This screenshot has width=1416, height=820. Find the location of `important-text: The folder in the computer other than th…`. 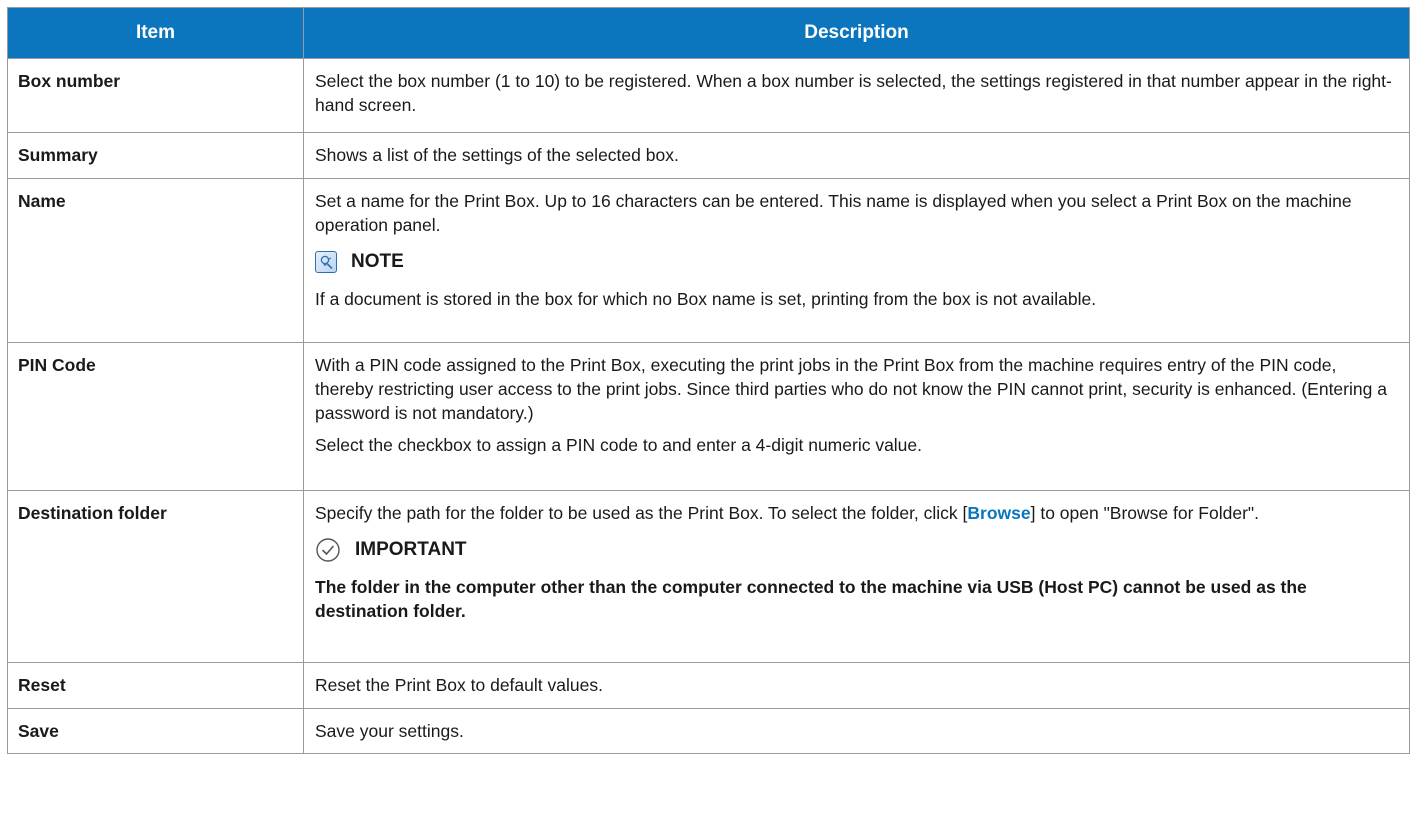

important-text: The folder in the computer other than th… is located at coordinates (811, 599).